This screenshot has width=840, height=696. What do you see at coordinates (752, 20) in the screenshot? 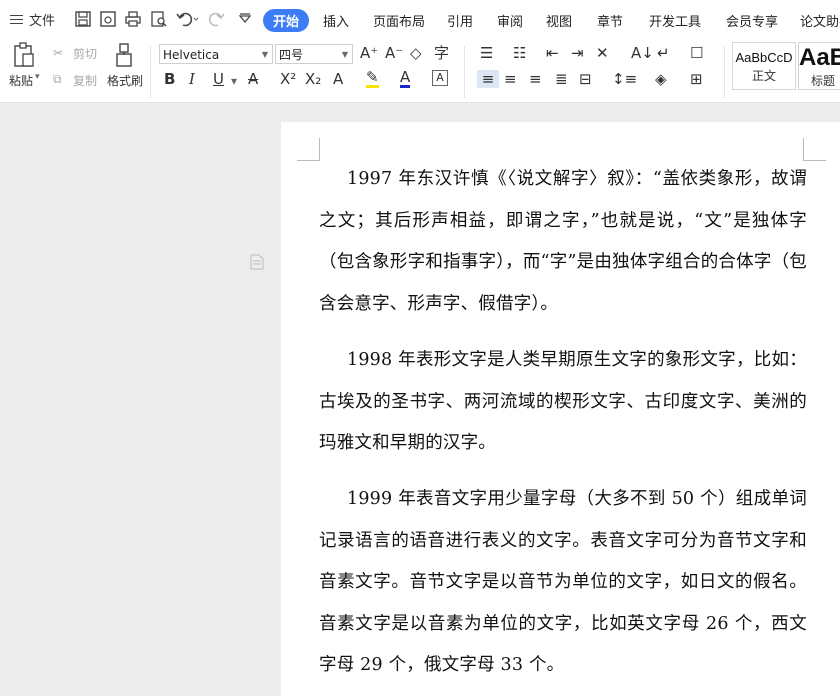
I see `tab-member: 会员专享` at bounding box center [752, 20].